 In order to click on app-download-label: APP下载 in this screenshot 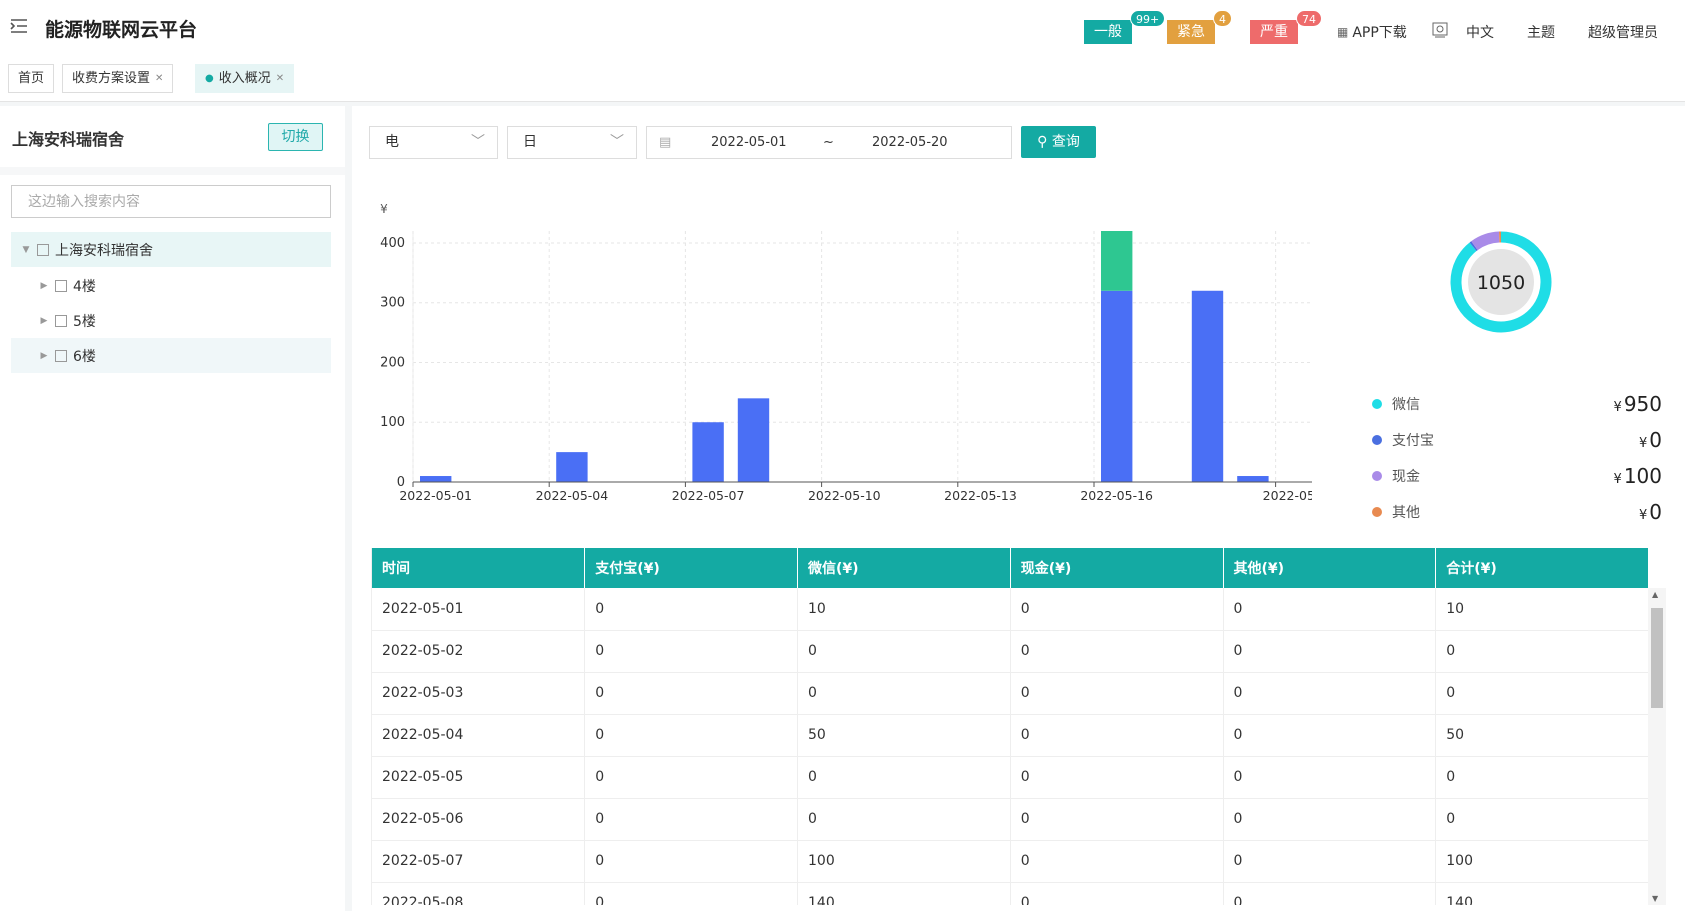, I will do `click(1379, 33)`.